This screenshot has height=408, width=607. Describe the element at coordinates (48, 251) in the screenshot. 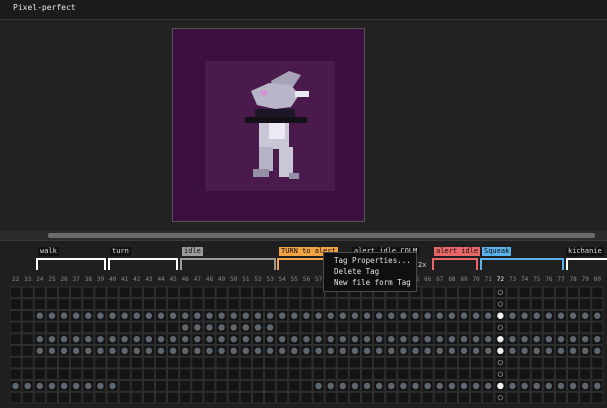

I see `tag-walk: walk` at that location.